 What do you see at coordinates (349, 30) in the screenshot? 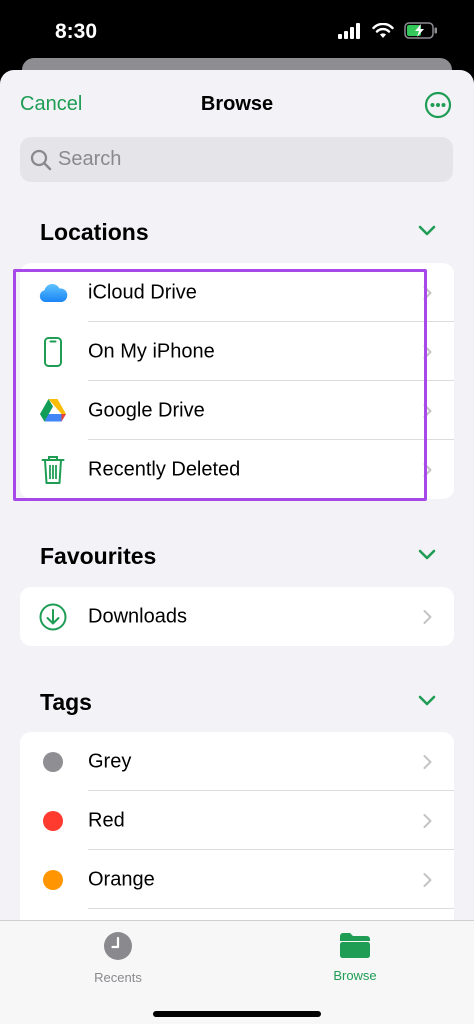
I see `cellular-signal-icon` at bounding box center [349, 30].